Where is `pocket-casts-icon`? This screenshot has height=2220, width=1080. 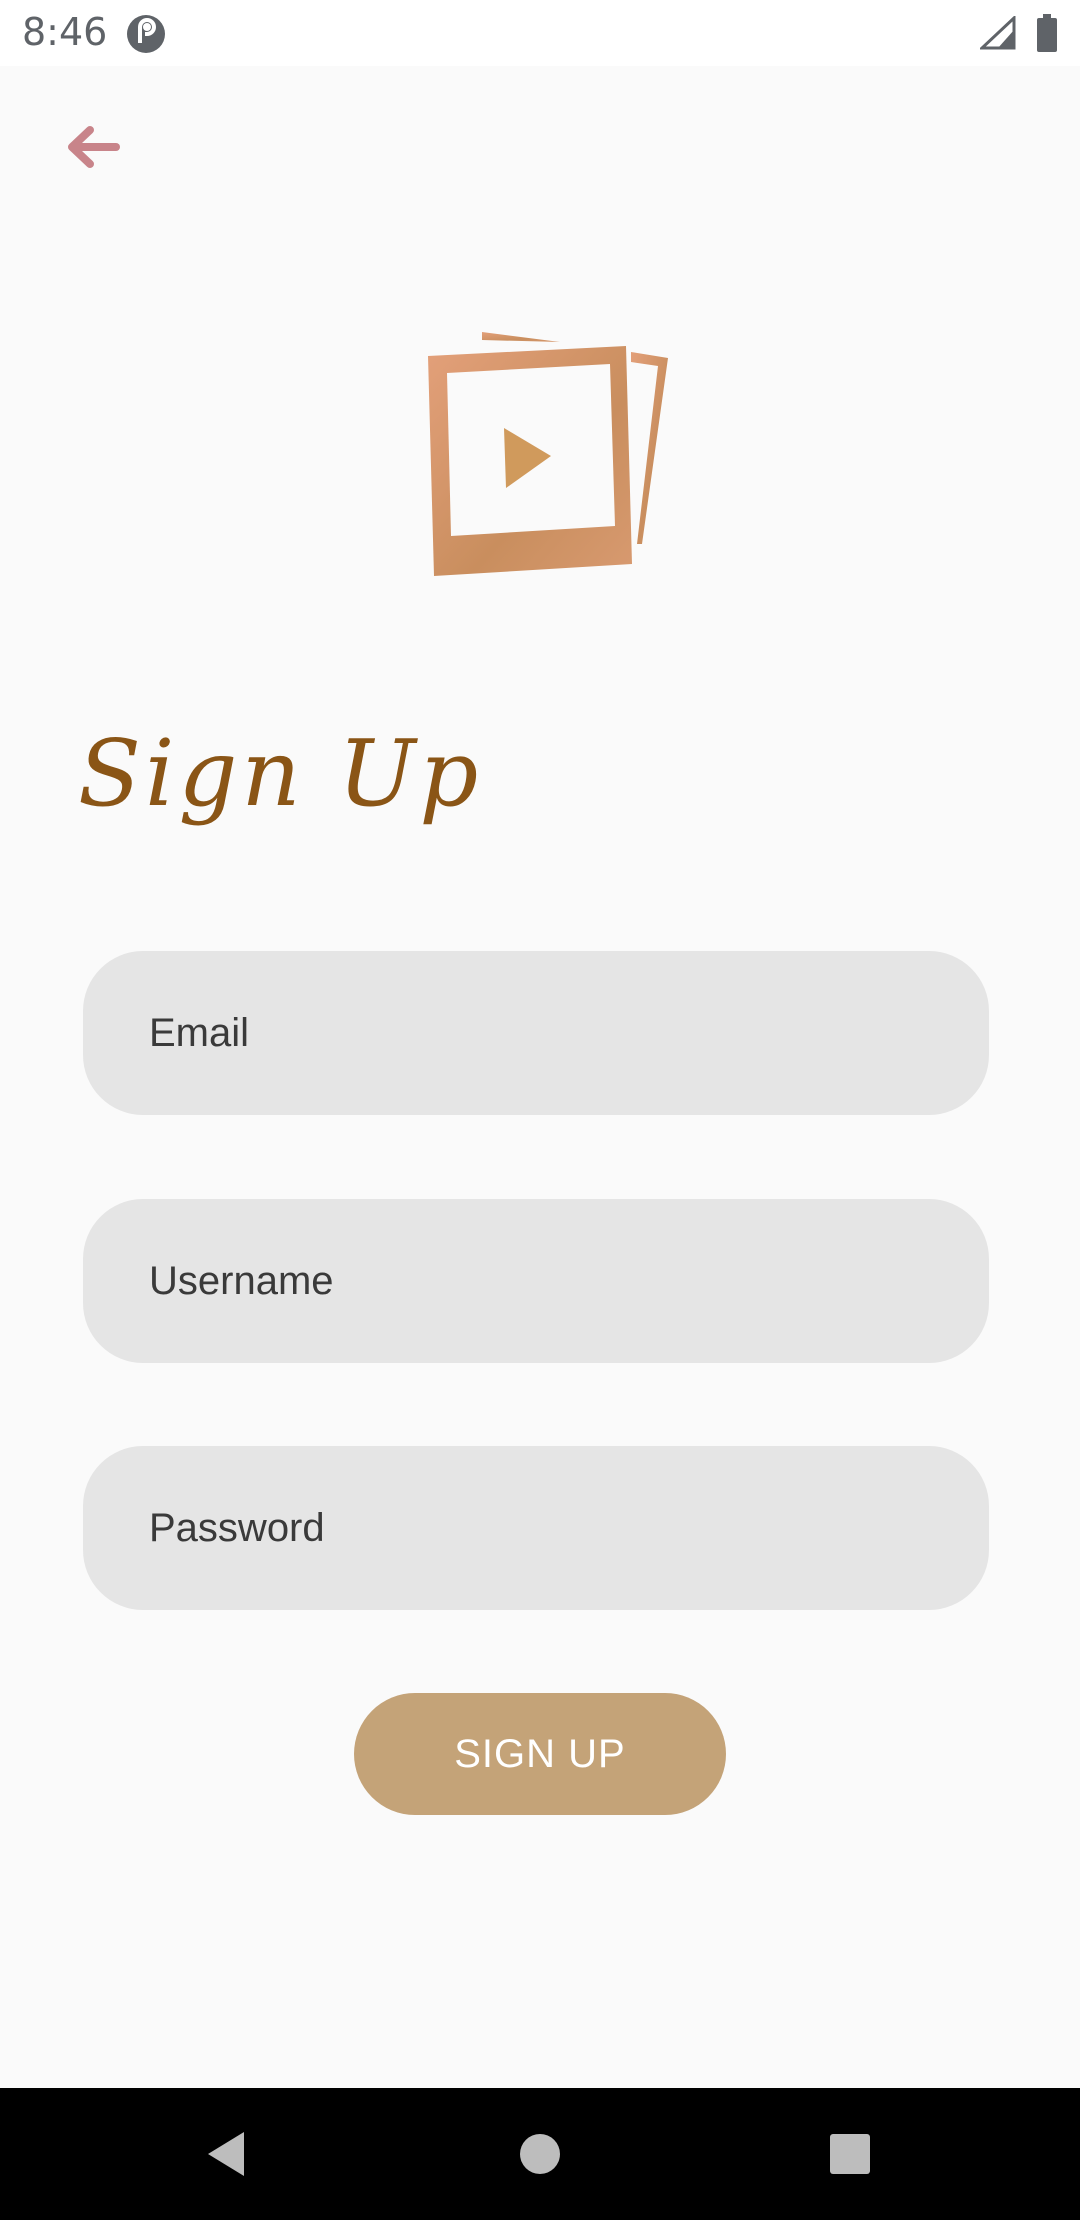
pocket-casts-icon is located at coordinates (146, 34).